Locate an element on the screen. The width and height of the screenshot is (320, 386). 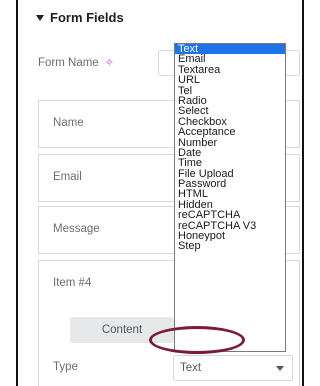
form-fields-section-toggle: Form Fields is located at coordinates (80, 17).